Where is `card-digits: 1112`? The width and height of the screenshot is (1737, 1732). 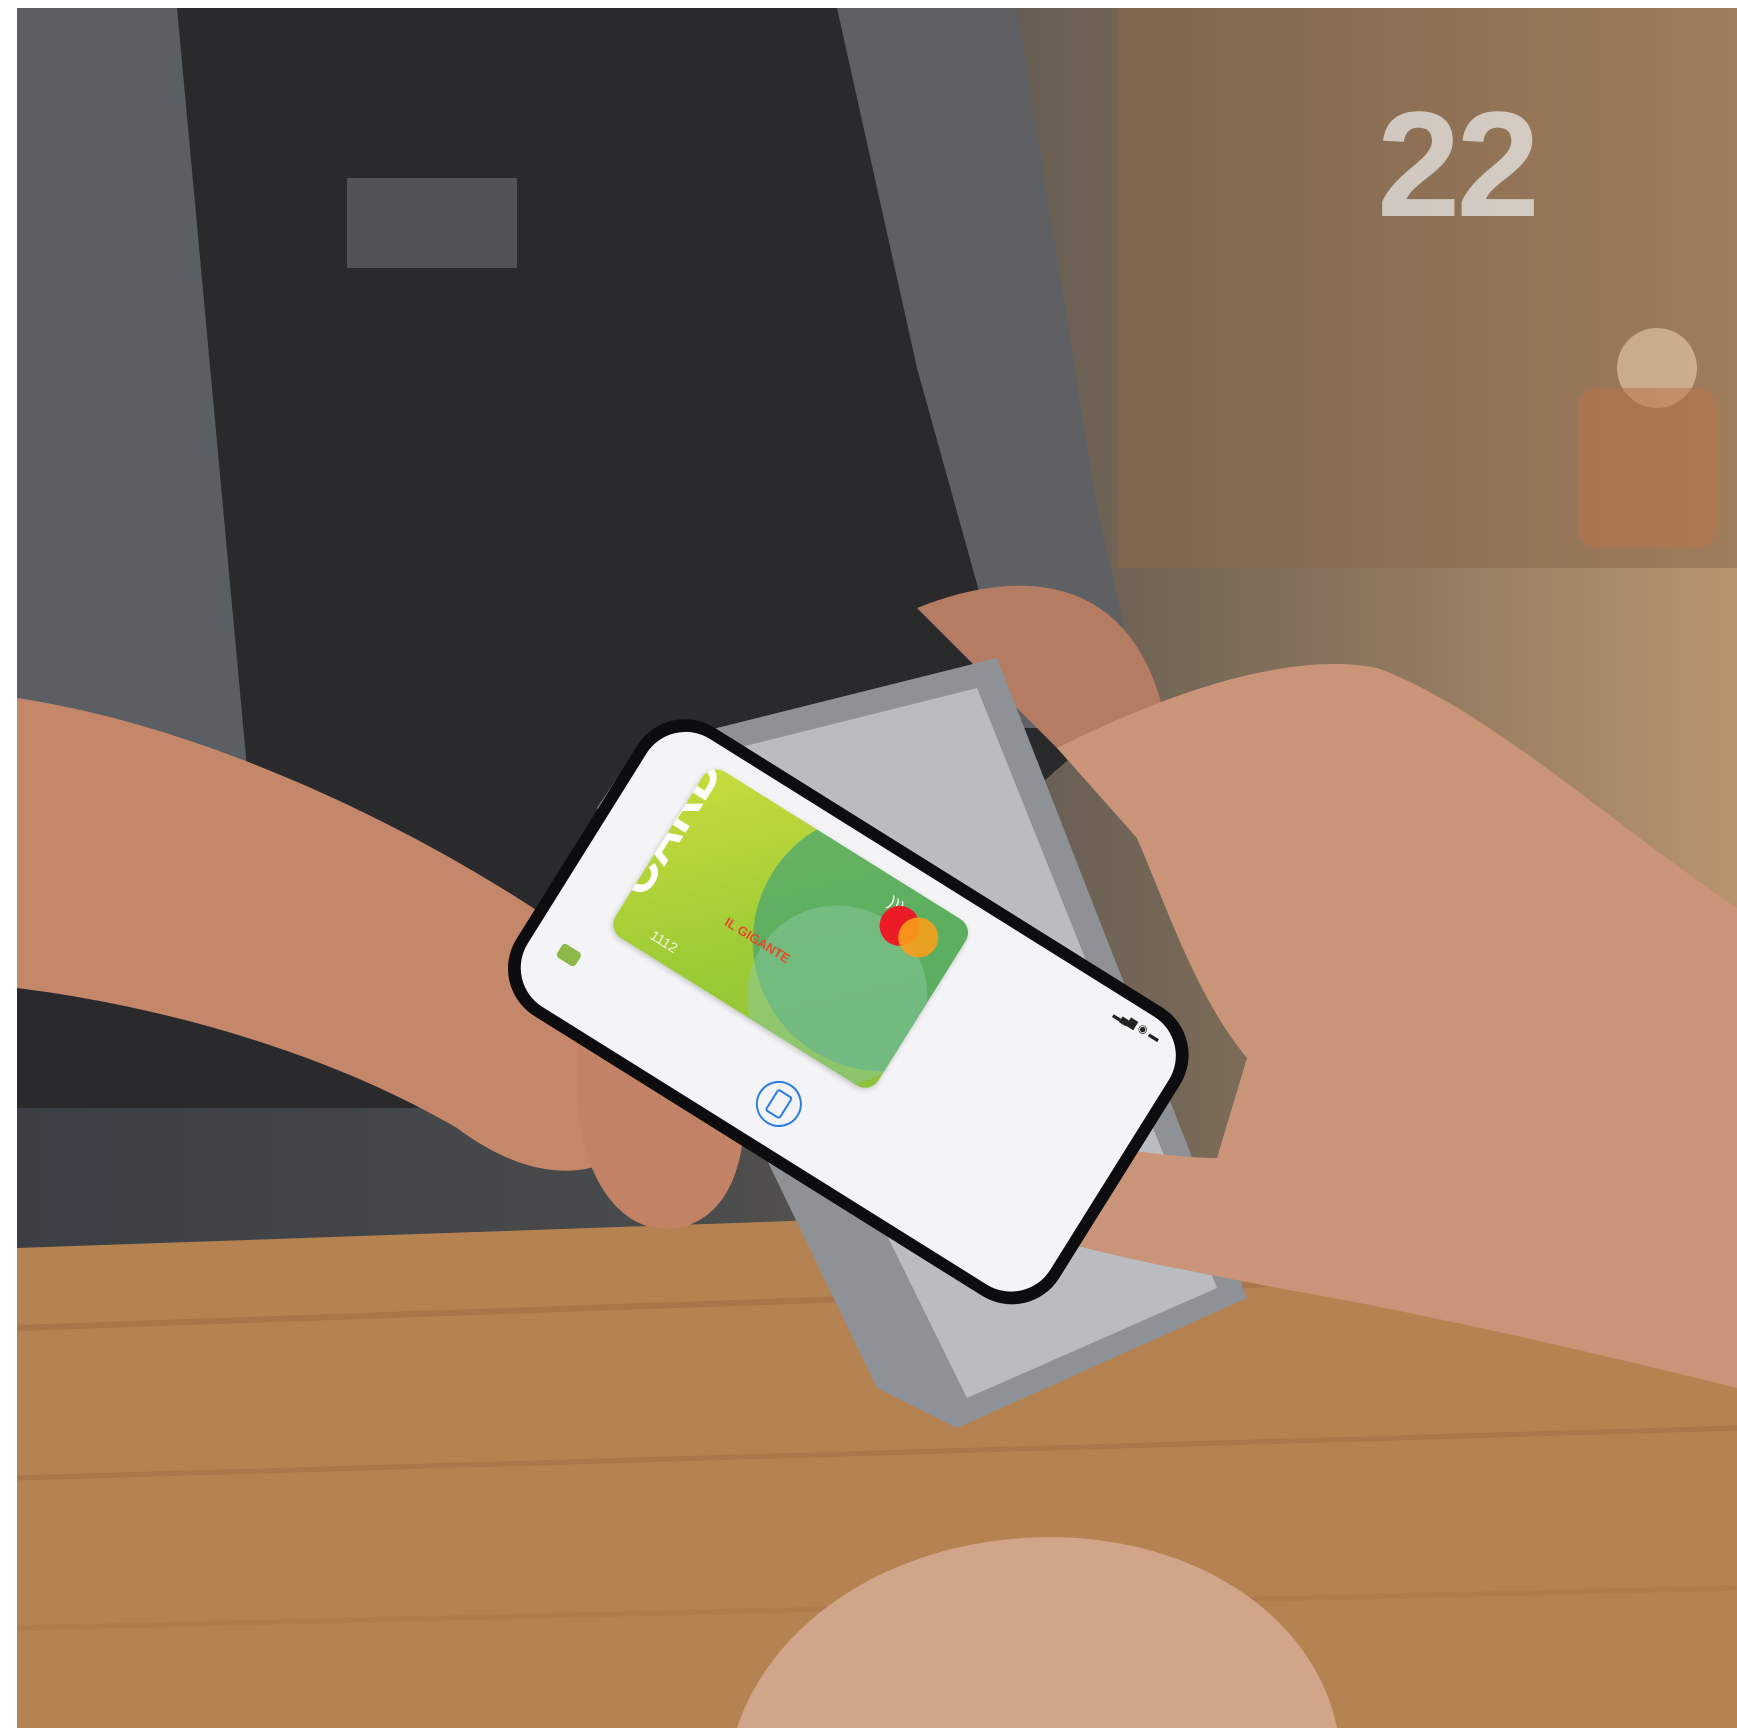
card-digits: 1112 is located at coordinates (664, 941).